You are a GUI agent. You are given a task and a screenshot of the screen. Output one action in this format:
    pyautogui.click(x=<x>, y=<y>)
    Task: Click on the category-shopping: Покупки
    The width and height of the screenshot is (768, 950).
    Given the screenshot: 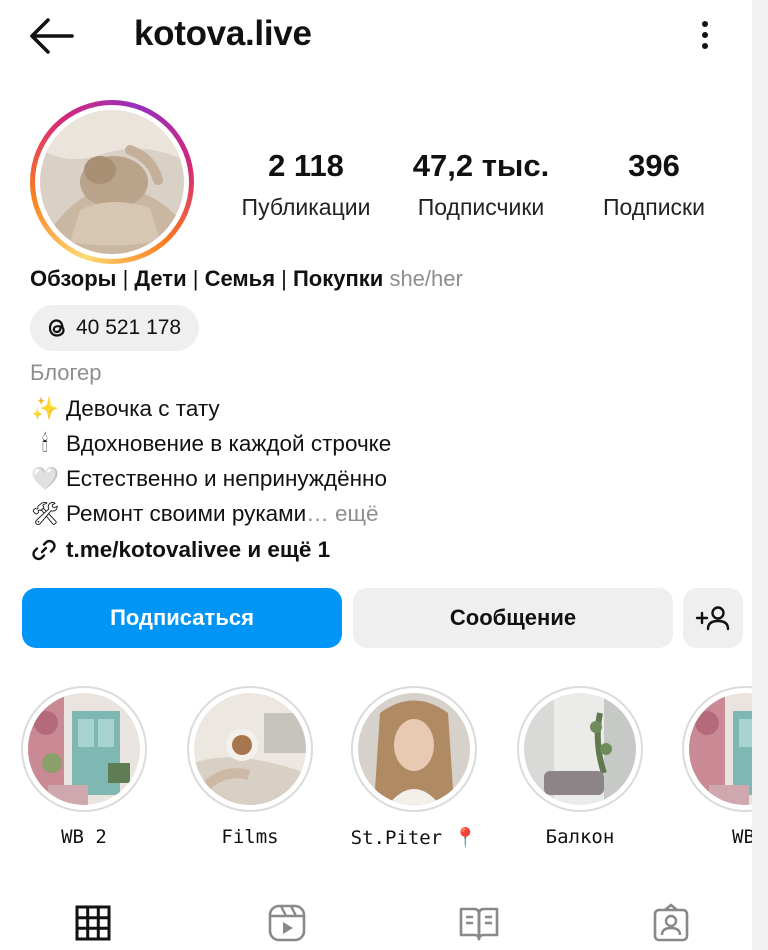 What is the action you would take?
    pyautogui.click(x=338, y=278)
    